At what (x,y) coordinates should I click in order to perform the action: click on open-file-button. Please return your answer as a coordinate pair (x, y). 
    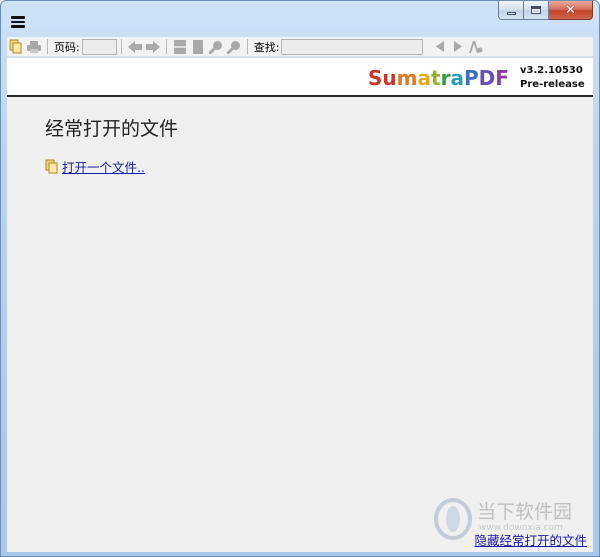
    Looking at the image, I should click on (16, 47).